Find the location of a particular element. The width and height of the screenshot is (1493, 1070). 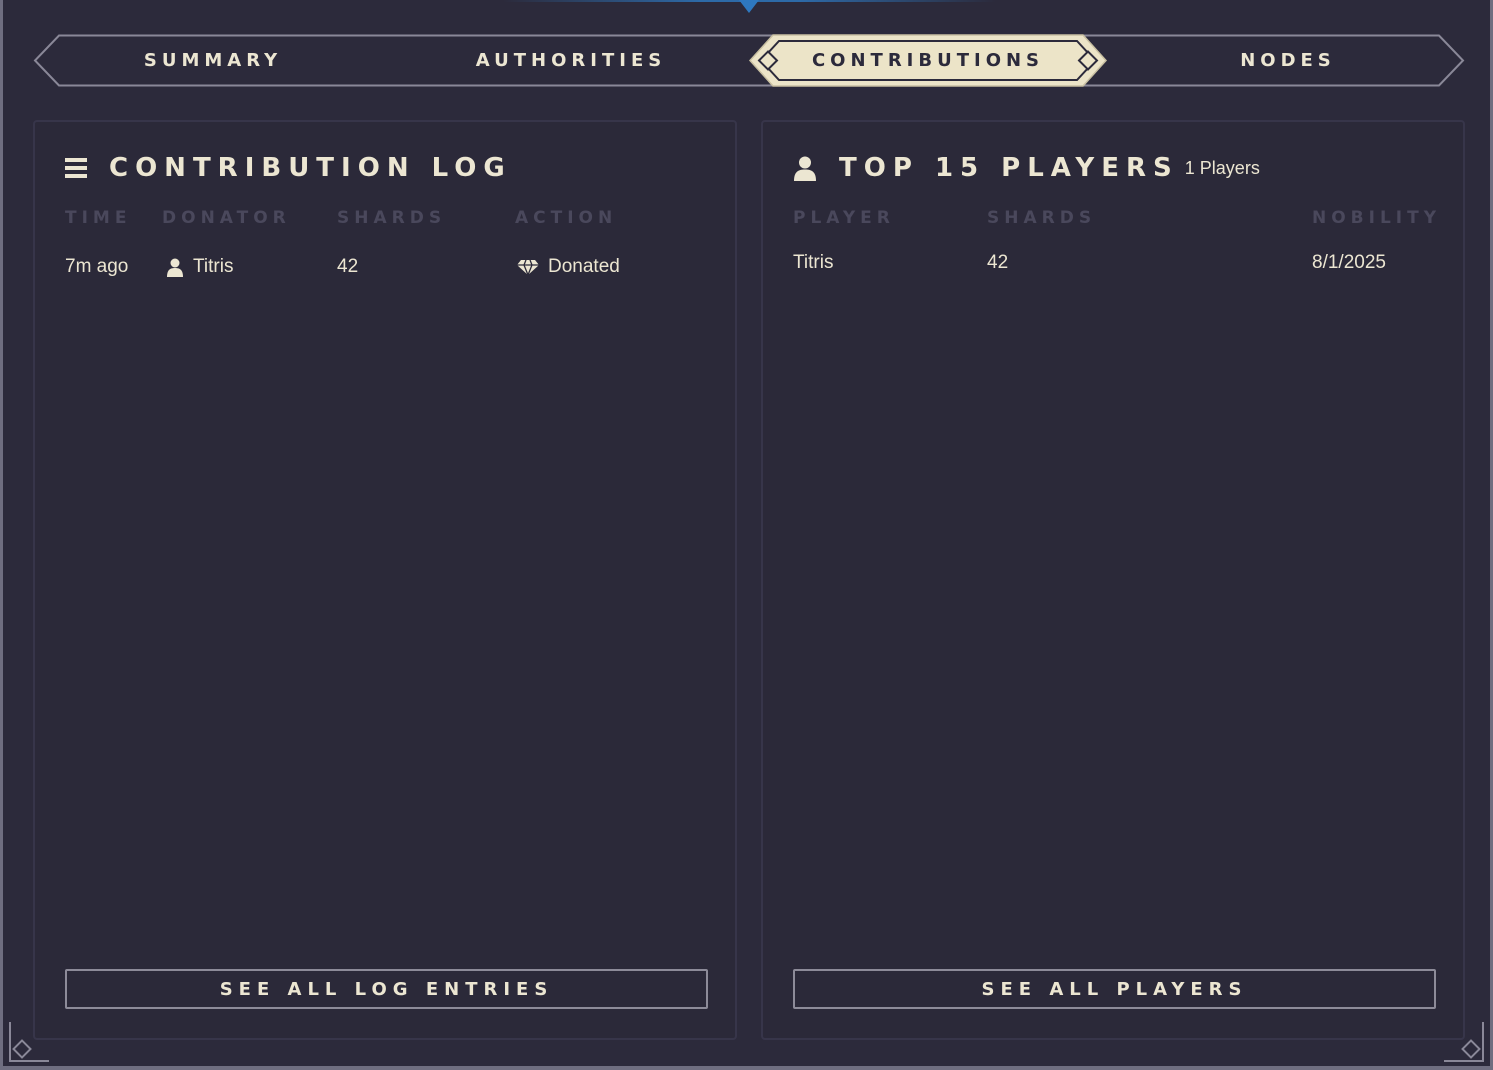

gem-icon is located at coordinates (528, 267).